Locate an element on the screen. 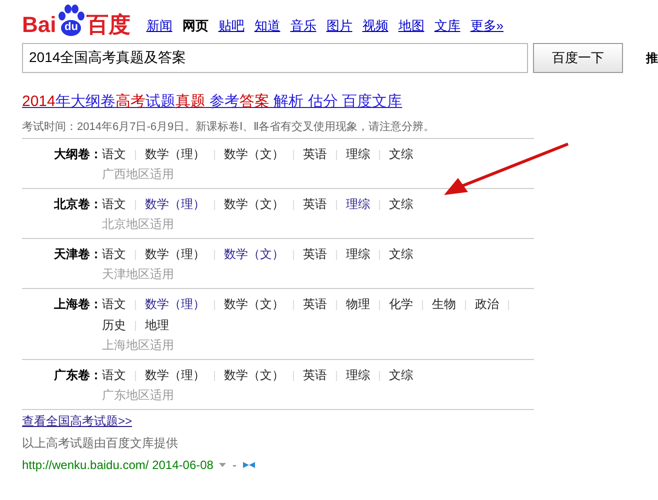  paw-logo-icon is located at coordinates (71, 20).